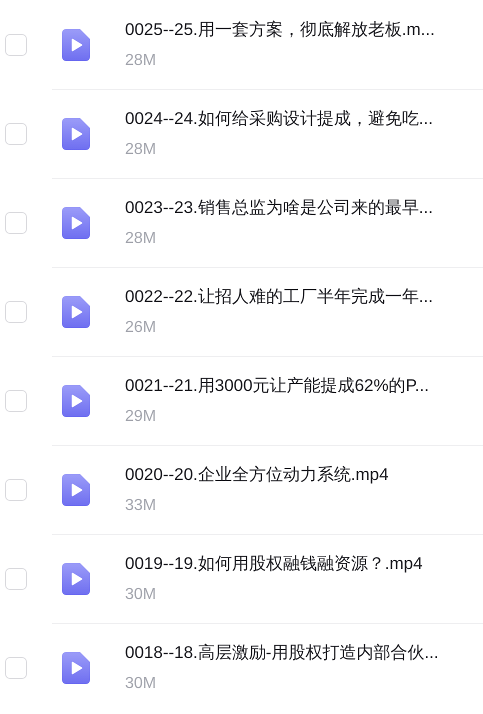 This screenshot has width=483, height=714. Describe the element at coordinates (141, 416) in the screenshot. I see `file-size: 29M` at that location.